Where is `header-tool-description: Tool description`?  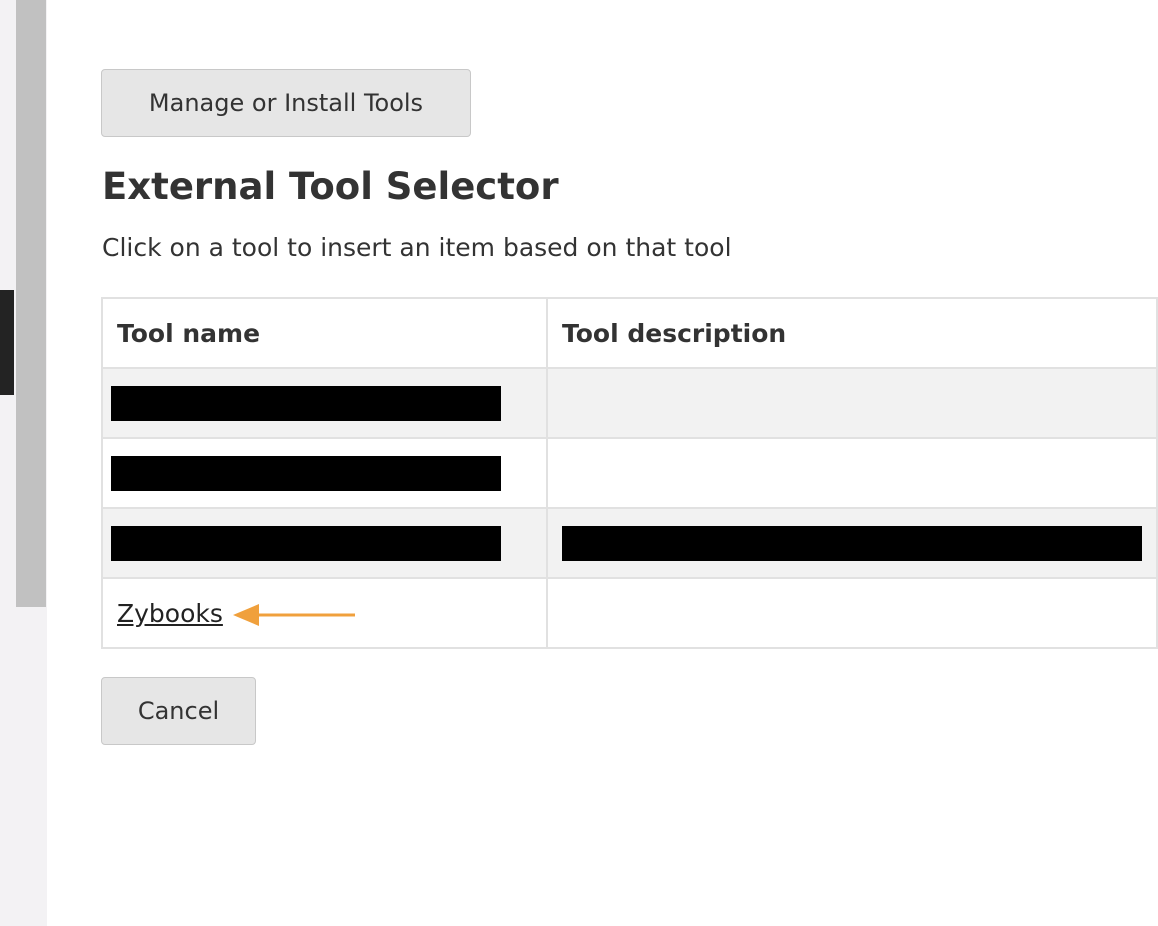
header-tool-description: Tool description is located at coordinates (852, 333).